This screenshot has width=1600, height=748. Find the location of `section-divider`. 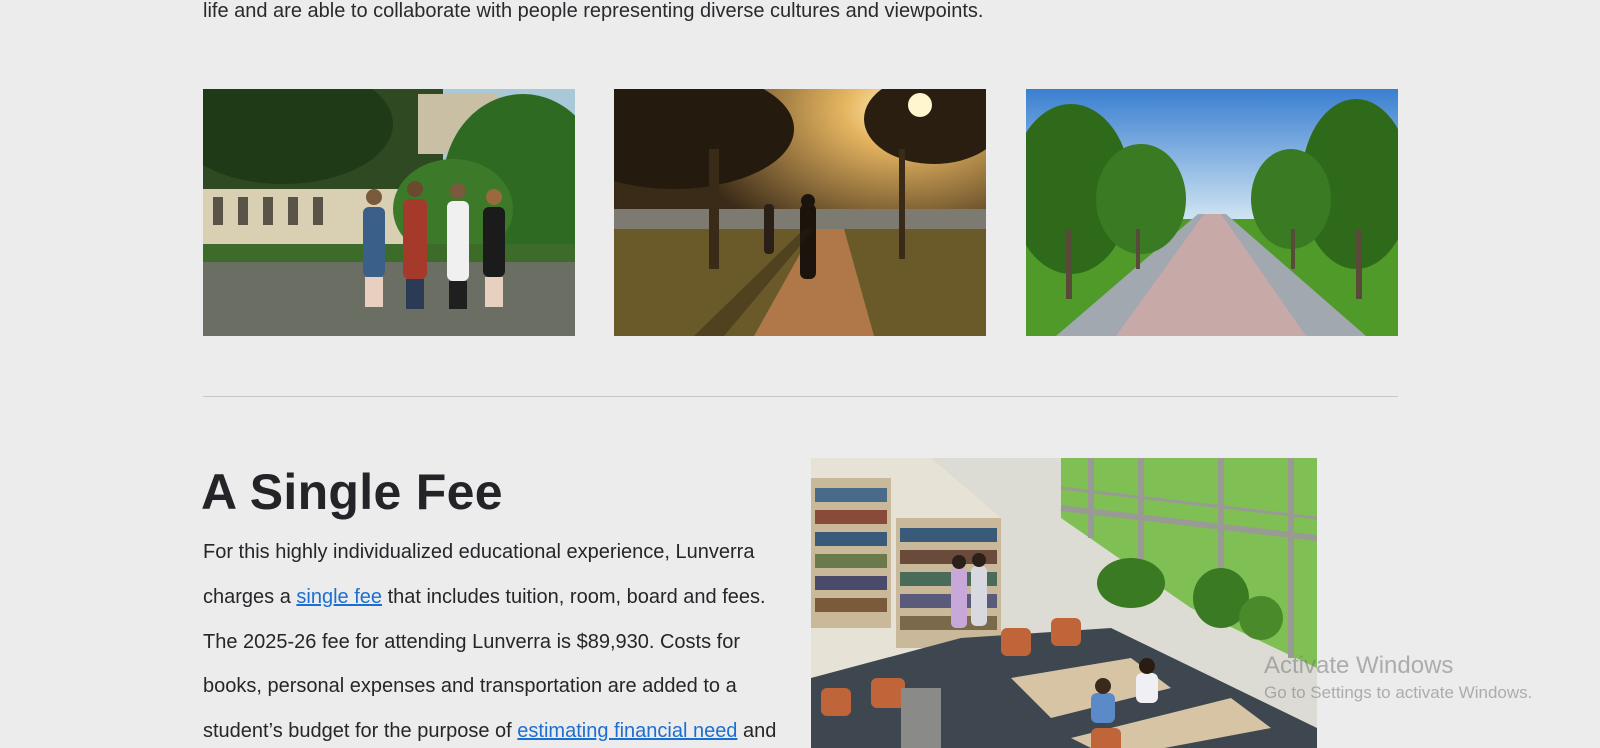

section-divider is located at coordinates (800, 396).